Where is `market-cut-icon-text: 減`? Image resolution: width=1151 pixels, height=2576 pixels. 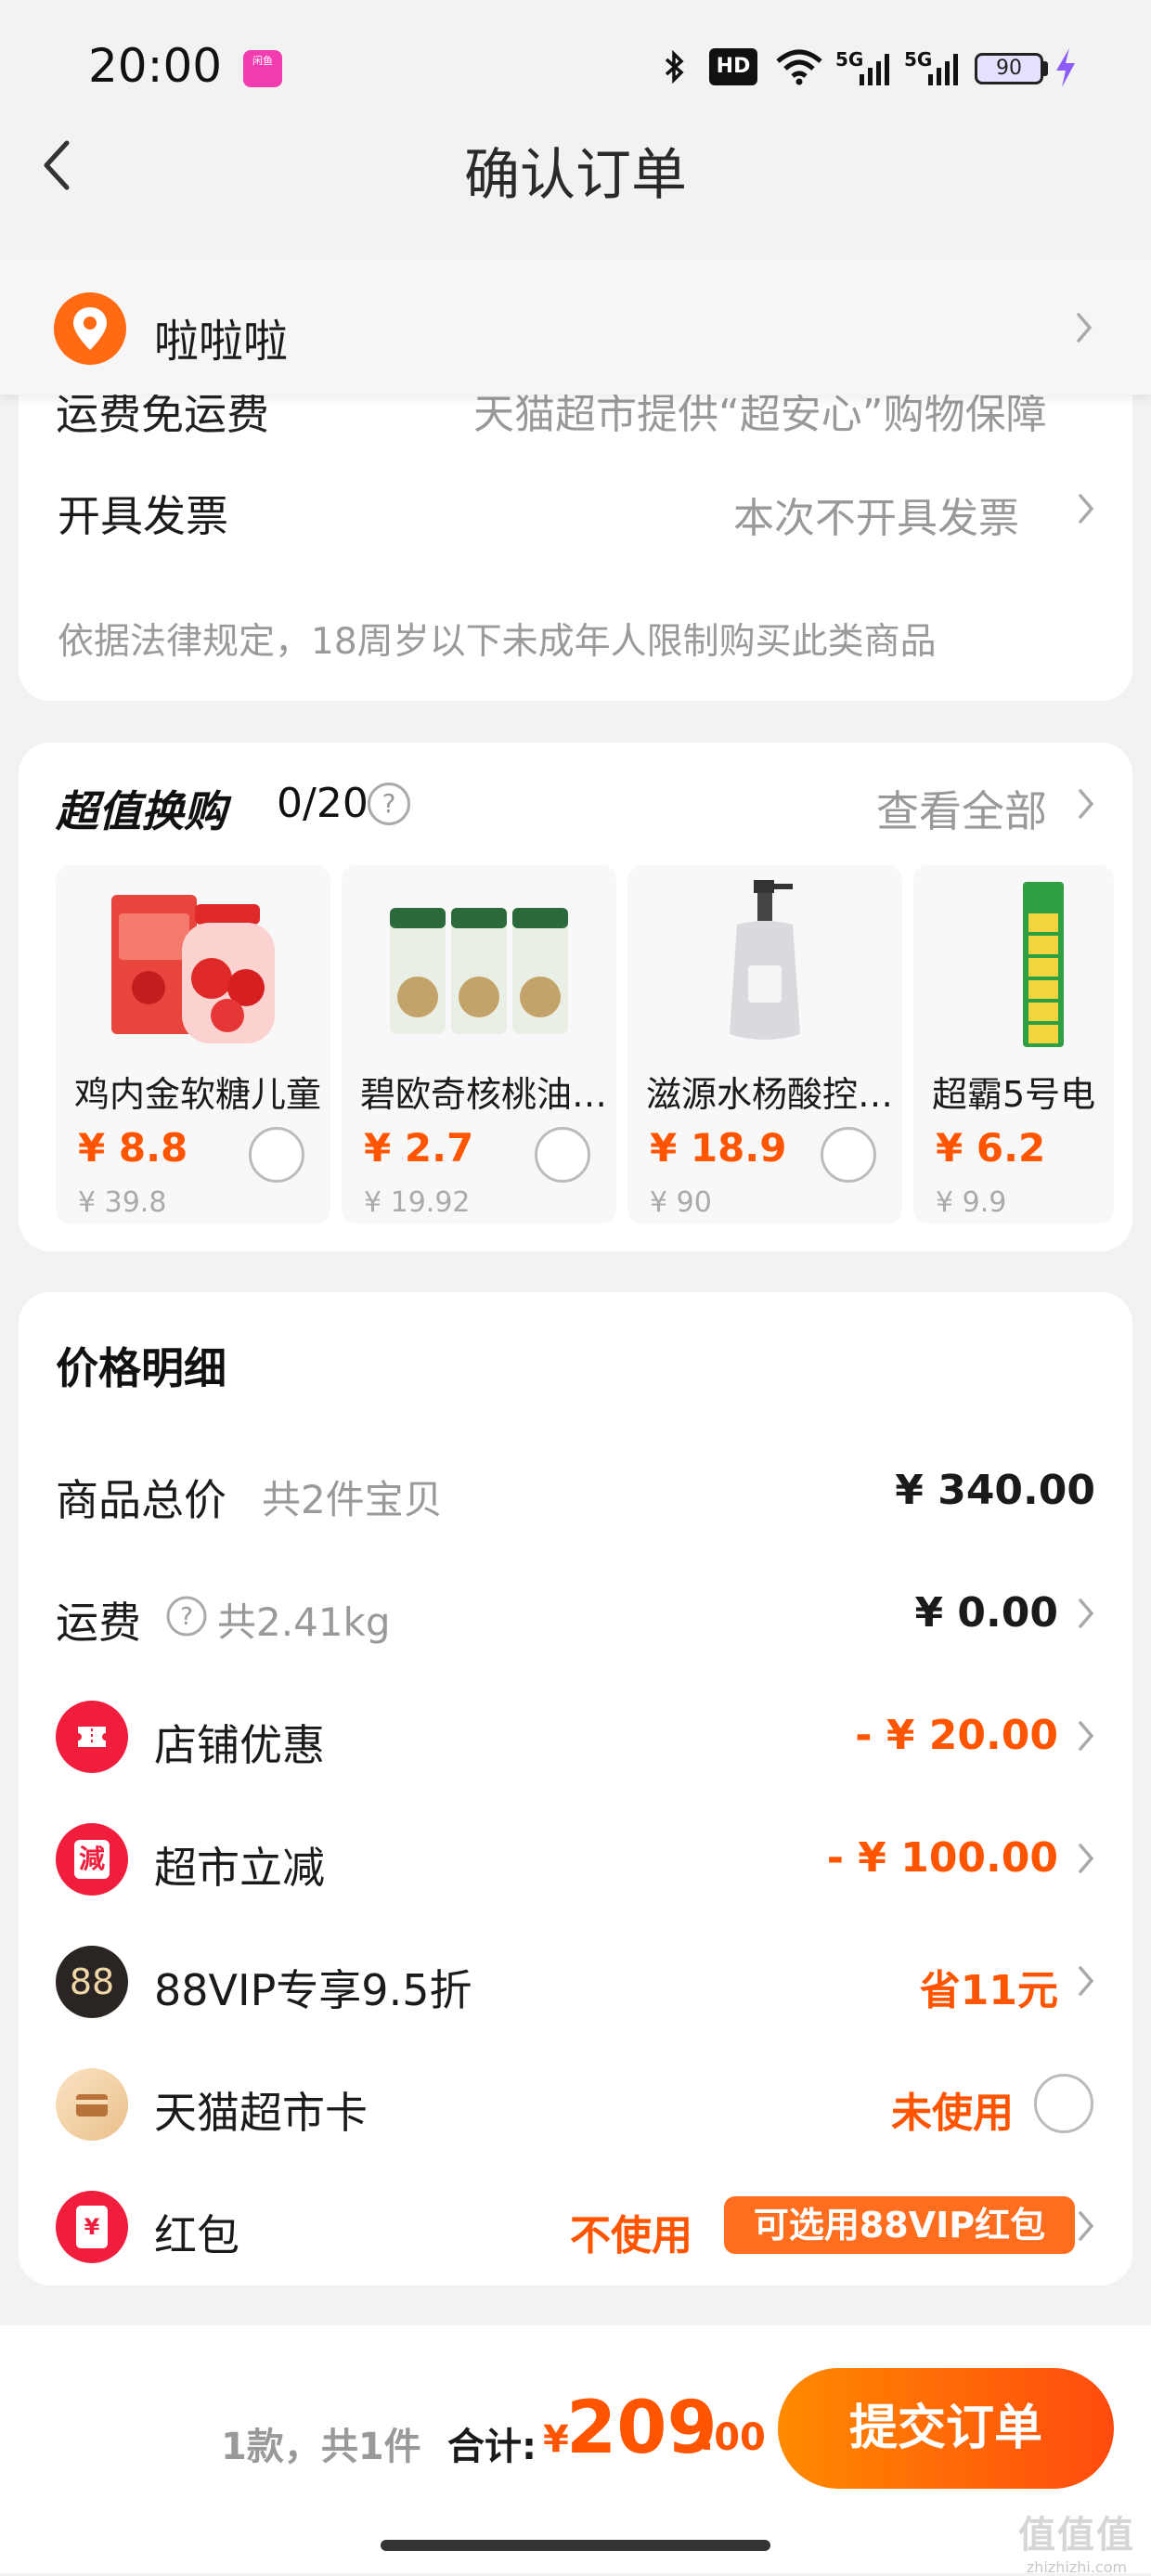 market-cut-icon-text: 減 is located at coordinates (92, 1859).